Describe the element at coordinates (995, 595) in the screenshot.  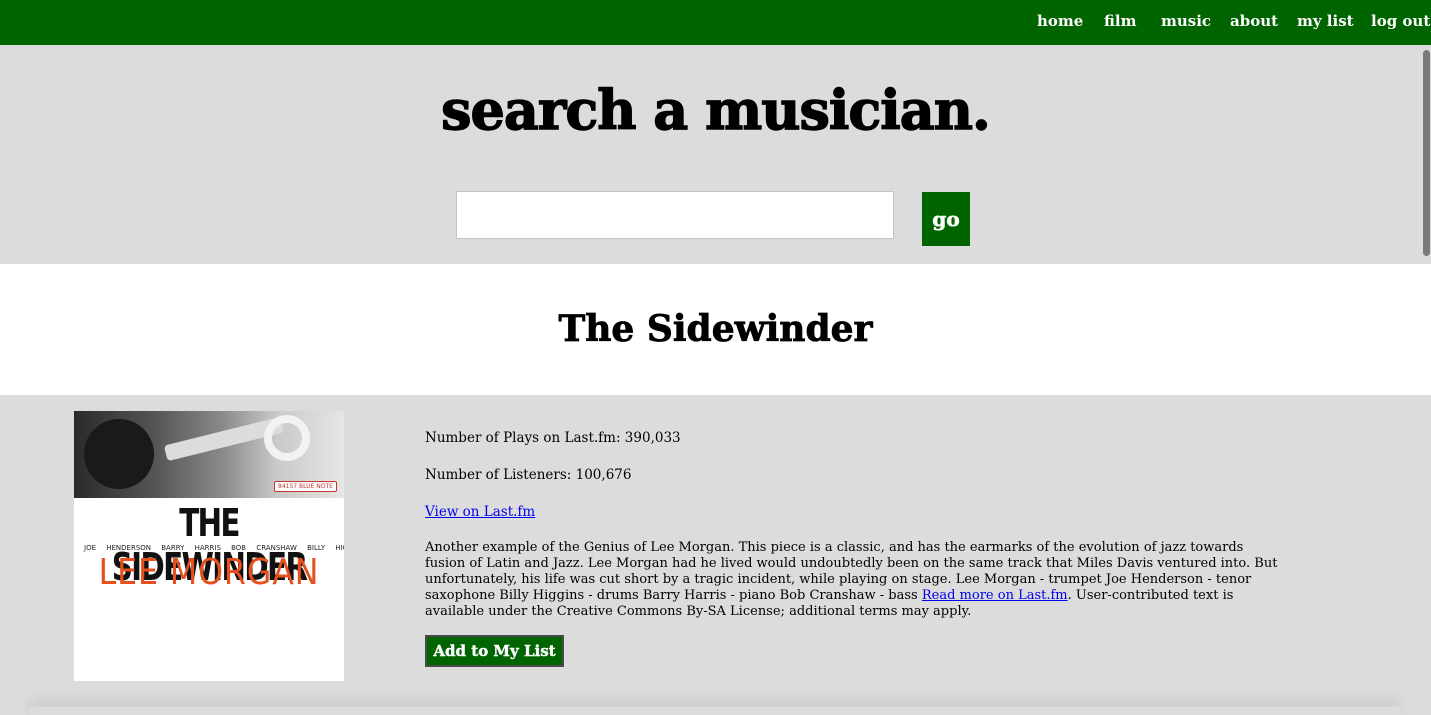
I see `read-more-link: Read more on Last.fm` at that location.